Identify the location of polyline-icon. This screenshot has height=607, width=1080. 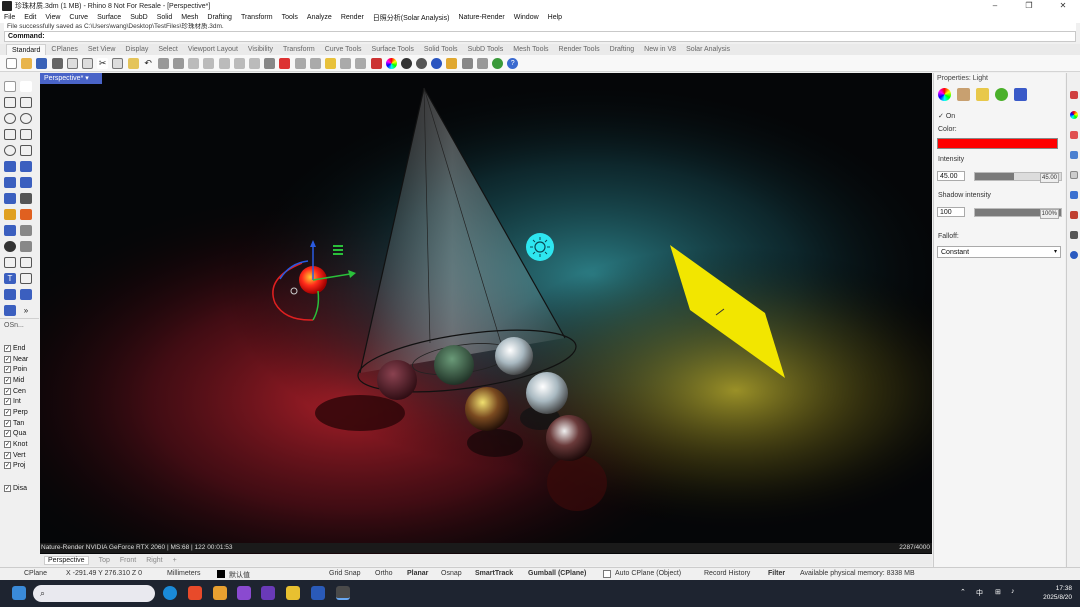
(10, 102).